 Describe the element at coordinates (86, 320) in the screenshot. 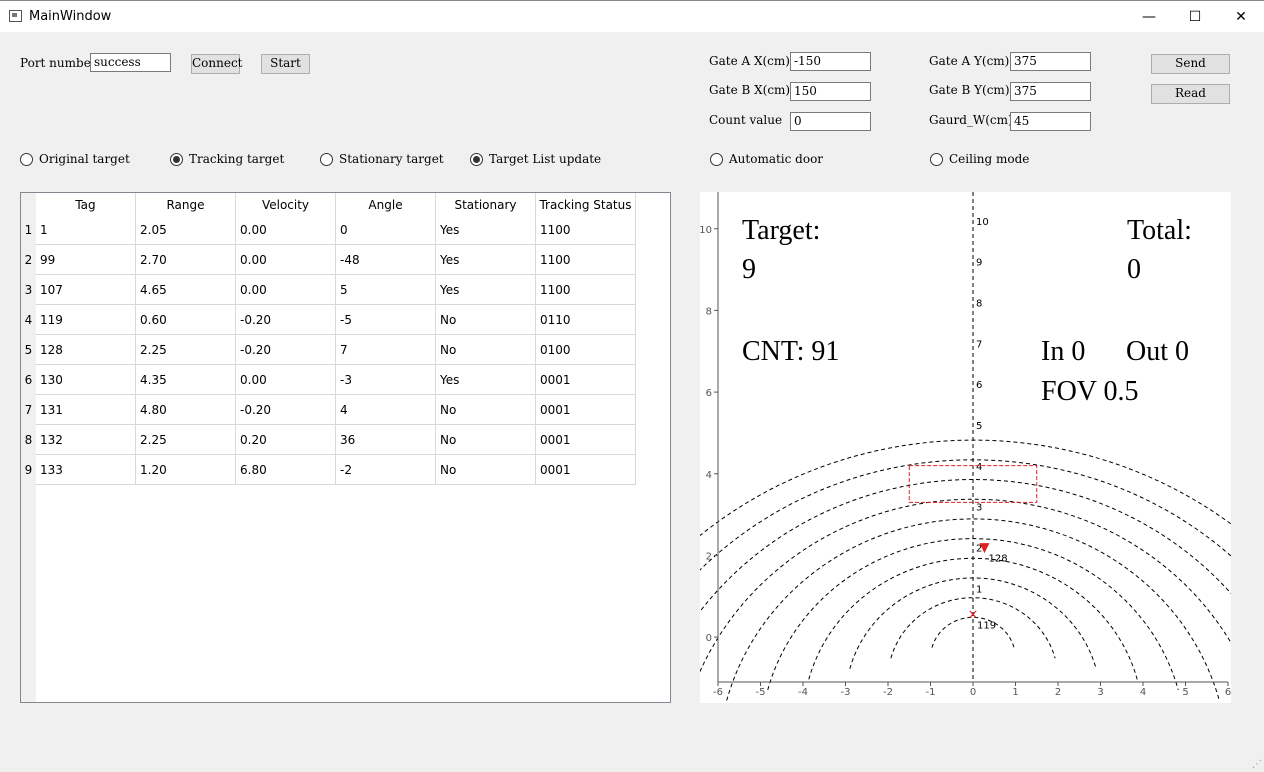

I see `table-cell: 119` at that location.